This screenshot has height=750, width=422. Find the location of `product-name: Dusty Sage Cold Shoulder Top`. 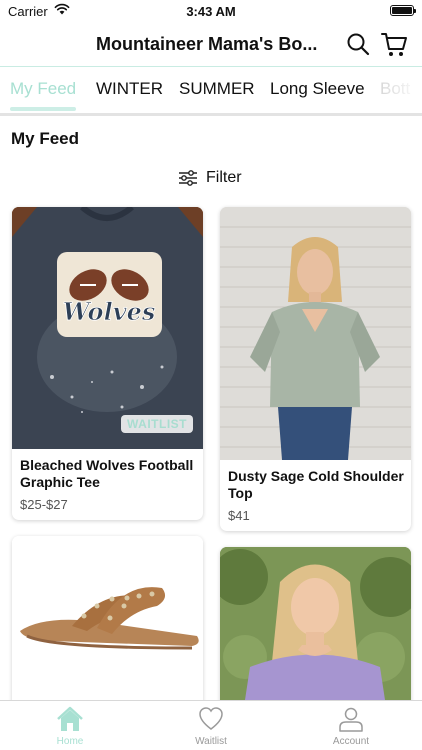

product-name: Dusty Sage Cold Shoulder Top is located at coordinates (316, 484).